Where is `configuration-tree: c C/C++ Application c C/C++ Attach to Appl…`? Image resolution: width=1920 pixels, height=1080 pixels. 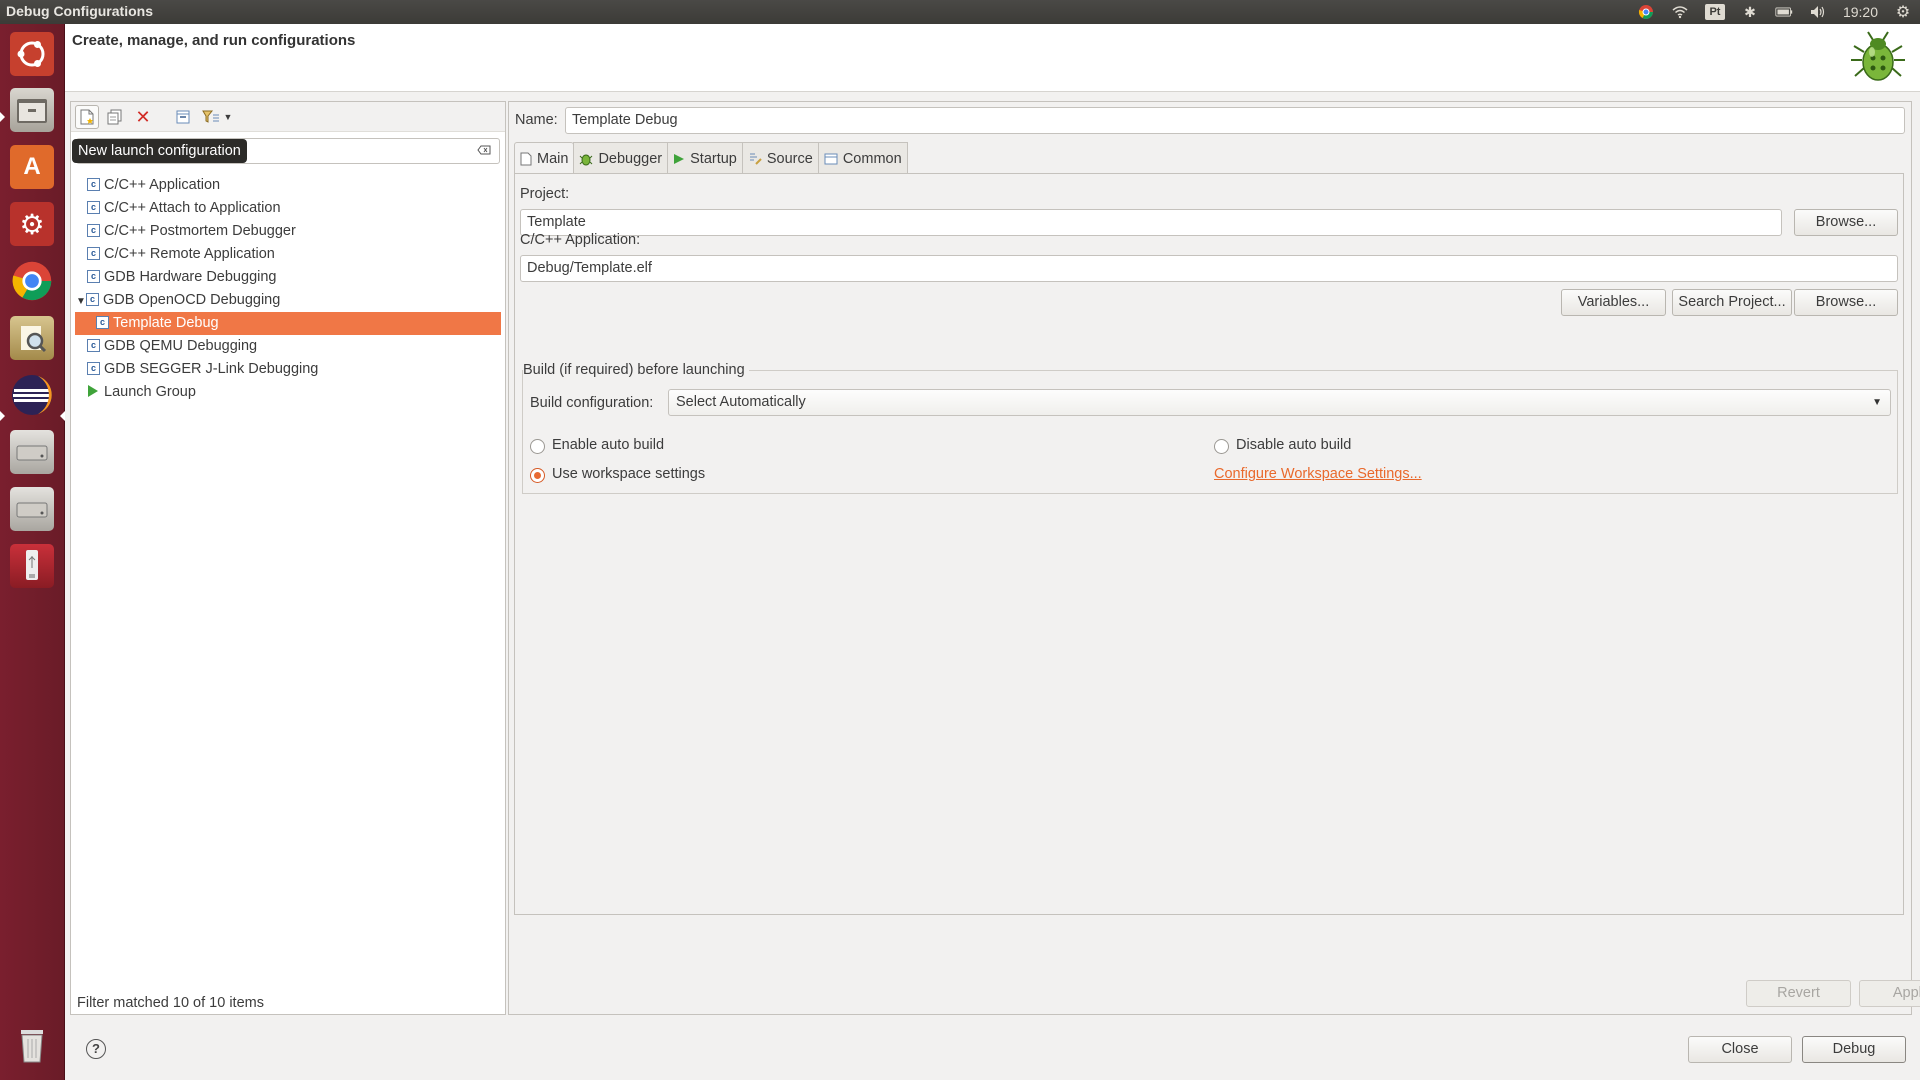 configuration-tree: c C/C++ Application c C/C++ Attach to Appl… is located at coordinates (288, 289).